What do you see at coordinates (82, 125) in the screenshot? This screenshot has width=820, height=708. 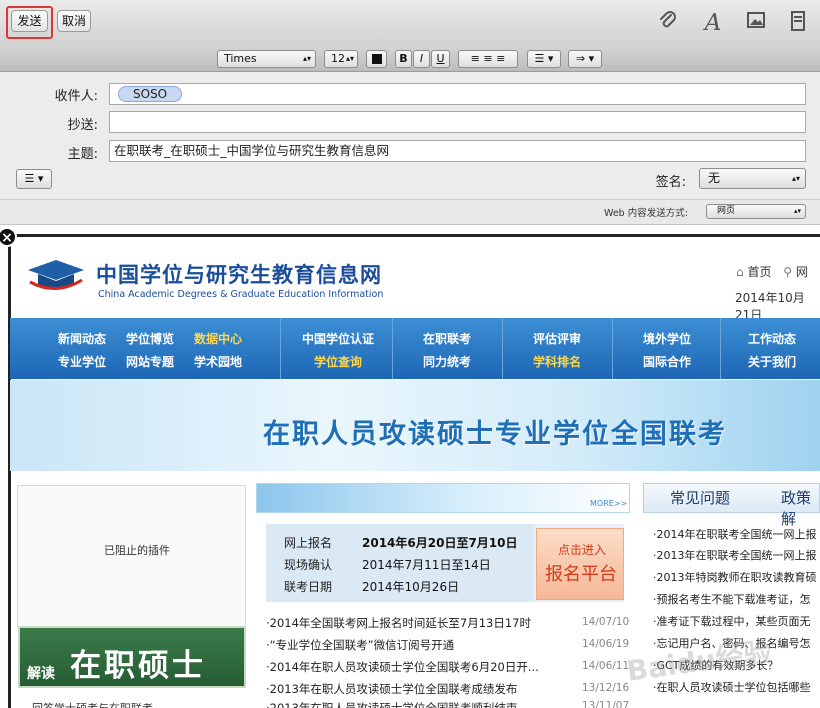 I see `cc-label: 抄送:` at bounding box center [82, 125].